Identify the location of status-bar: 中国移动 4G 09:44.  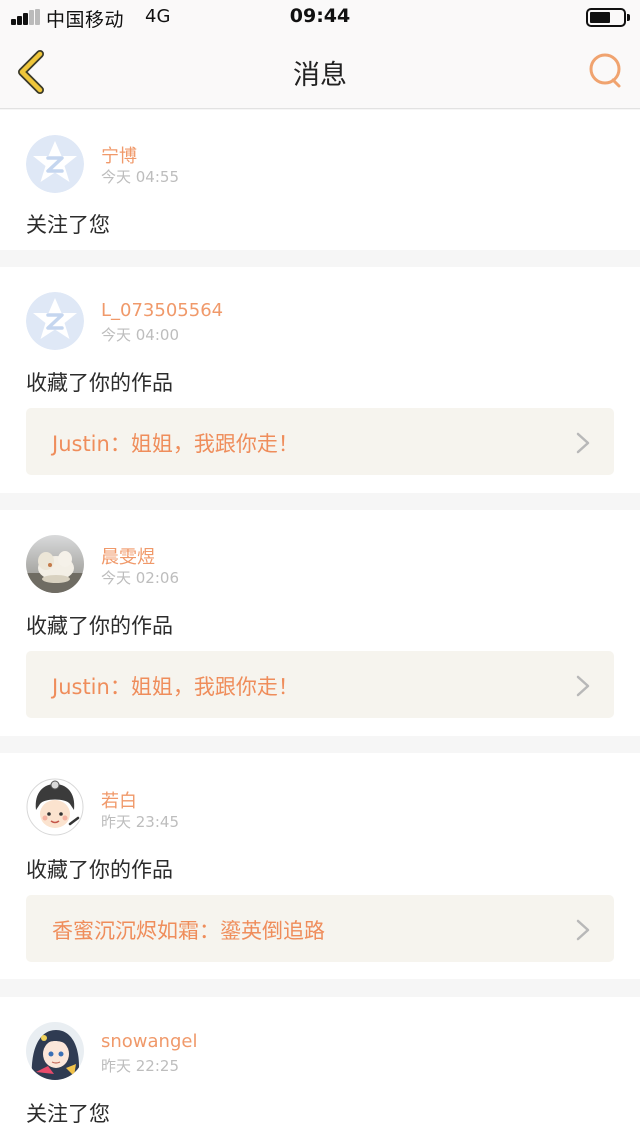
(320, 17).